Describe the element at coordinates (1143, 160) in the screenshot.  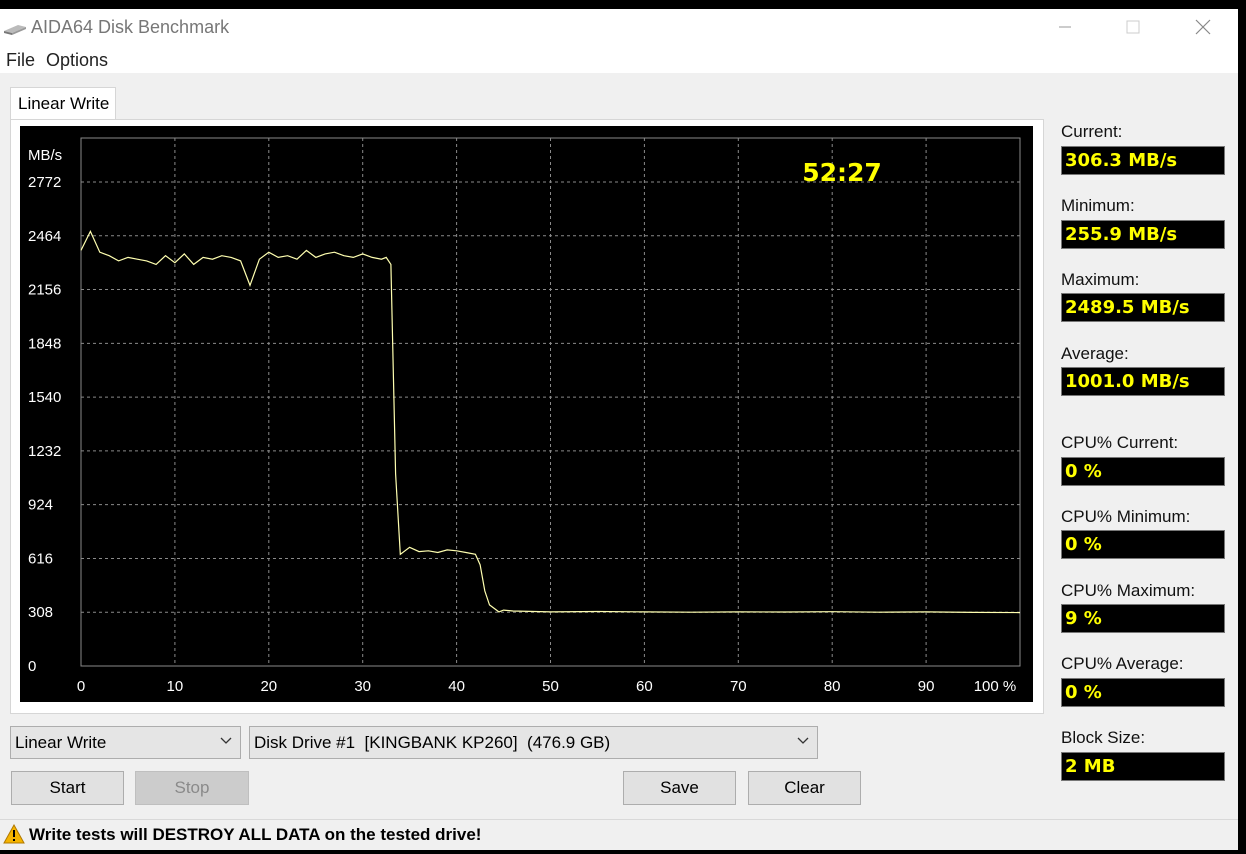
I see `current-value: 306.3 MB/s` at that location.